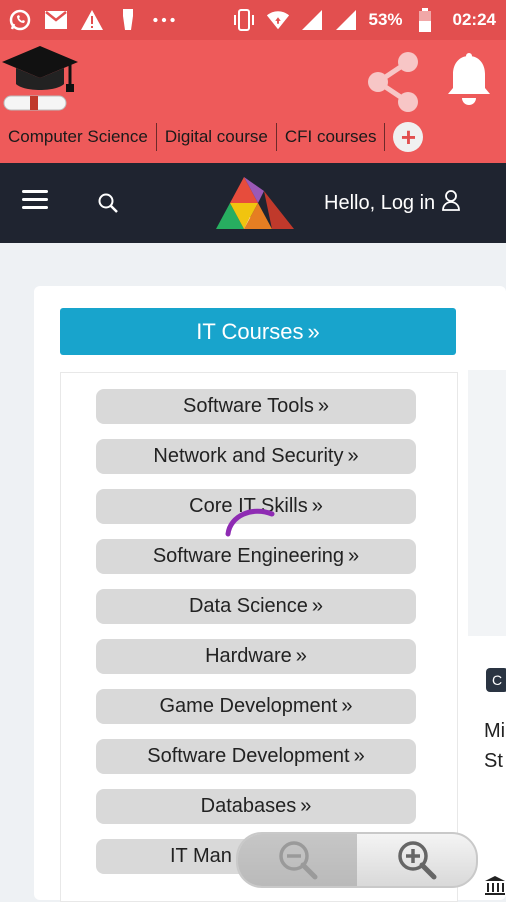  What do you see at coordinates (164, 20) in the screenshot?
I see `more-icon` at bounding box center [164, 20].